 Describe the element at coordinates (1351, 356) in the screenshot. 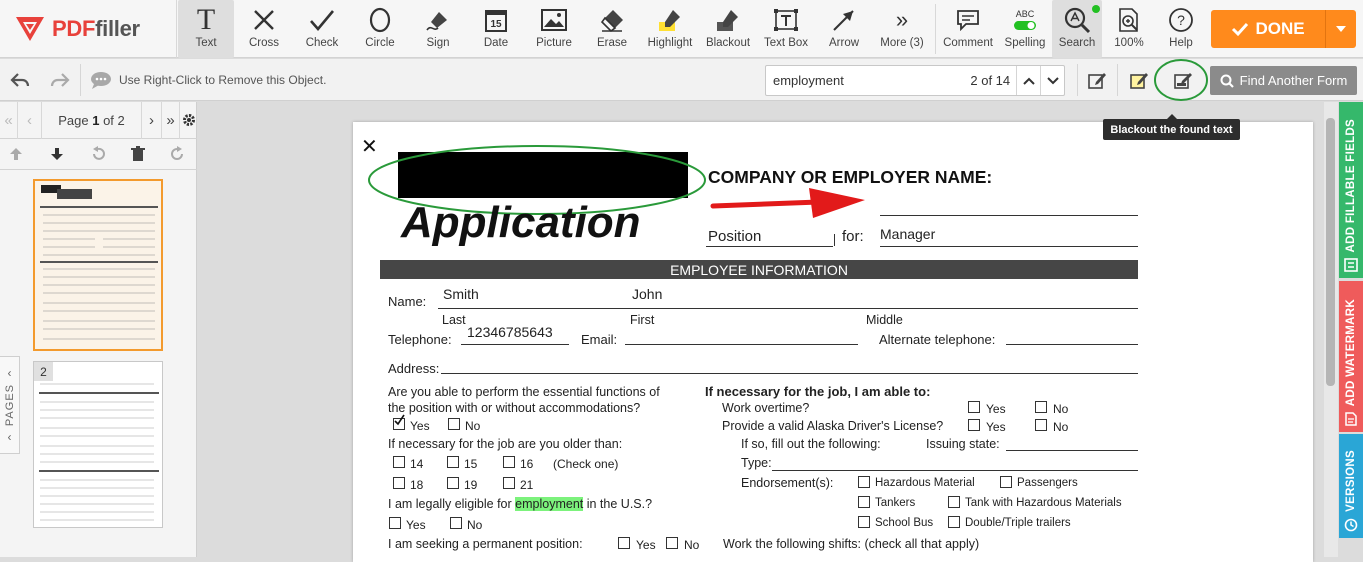

I see `add-watermark-tab: ADD WATERMARK` at that location.